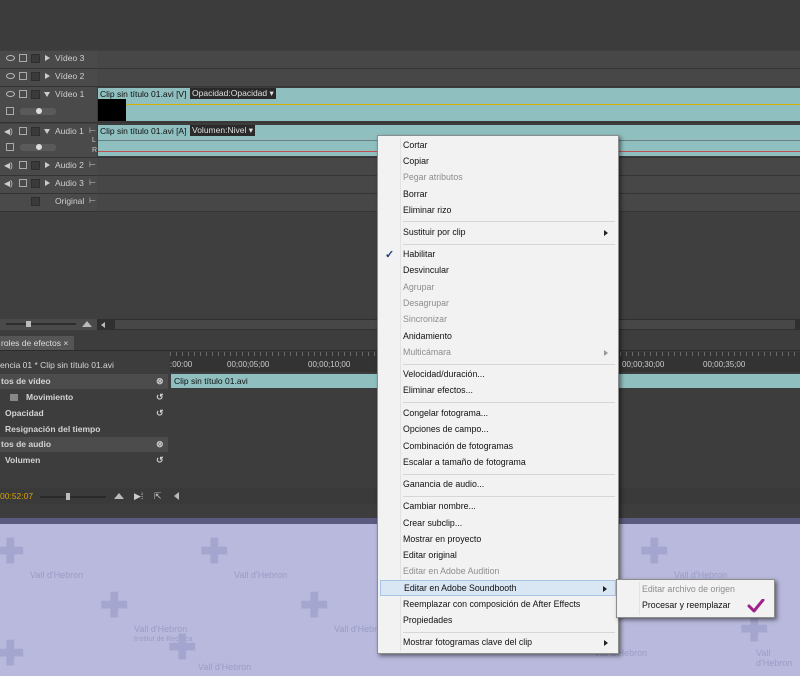  What do you see at coordinates (158, 496) in the screenshot?
I see `export-icon: ⇱` at bounding box center [158, 496].